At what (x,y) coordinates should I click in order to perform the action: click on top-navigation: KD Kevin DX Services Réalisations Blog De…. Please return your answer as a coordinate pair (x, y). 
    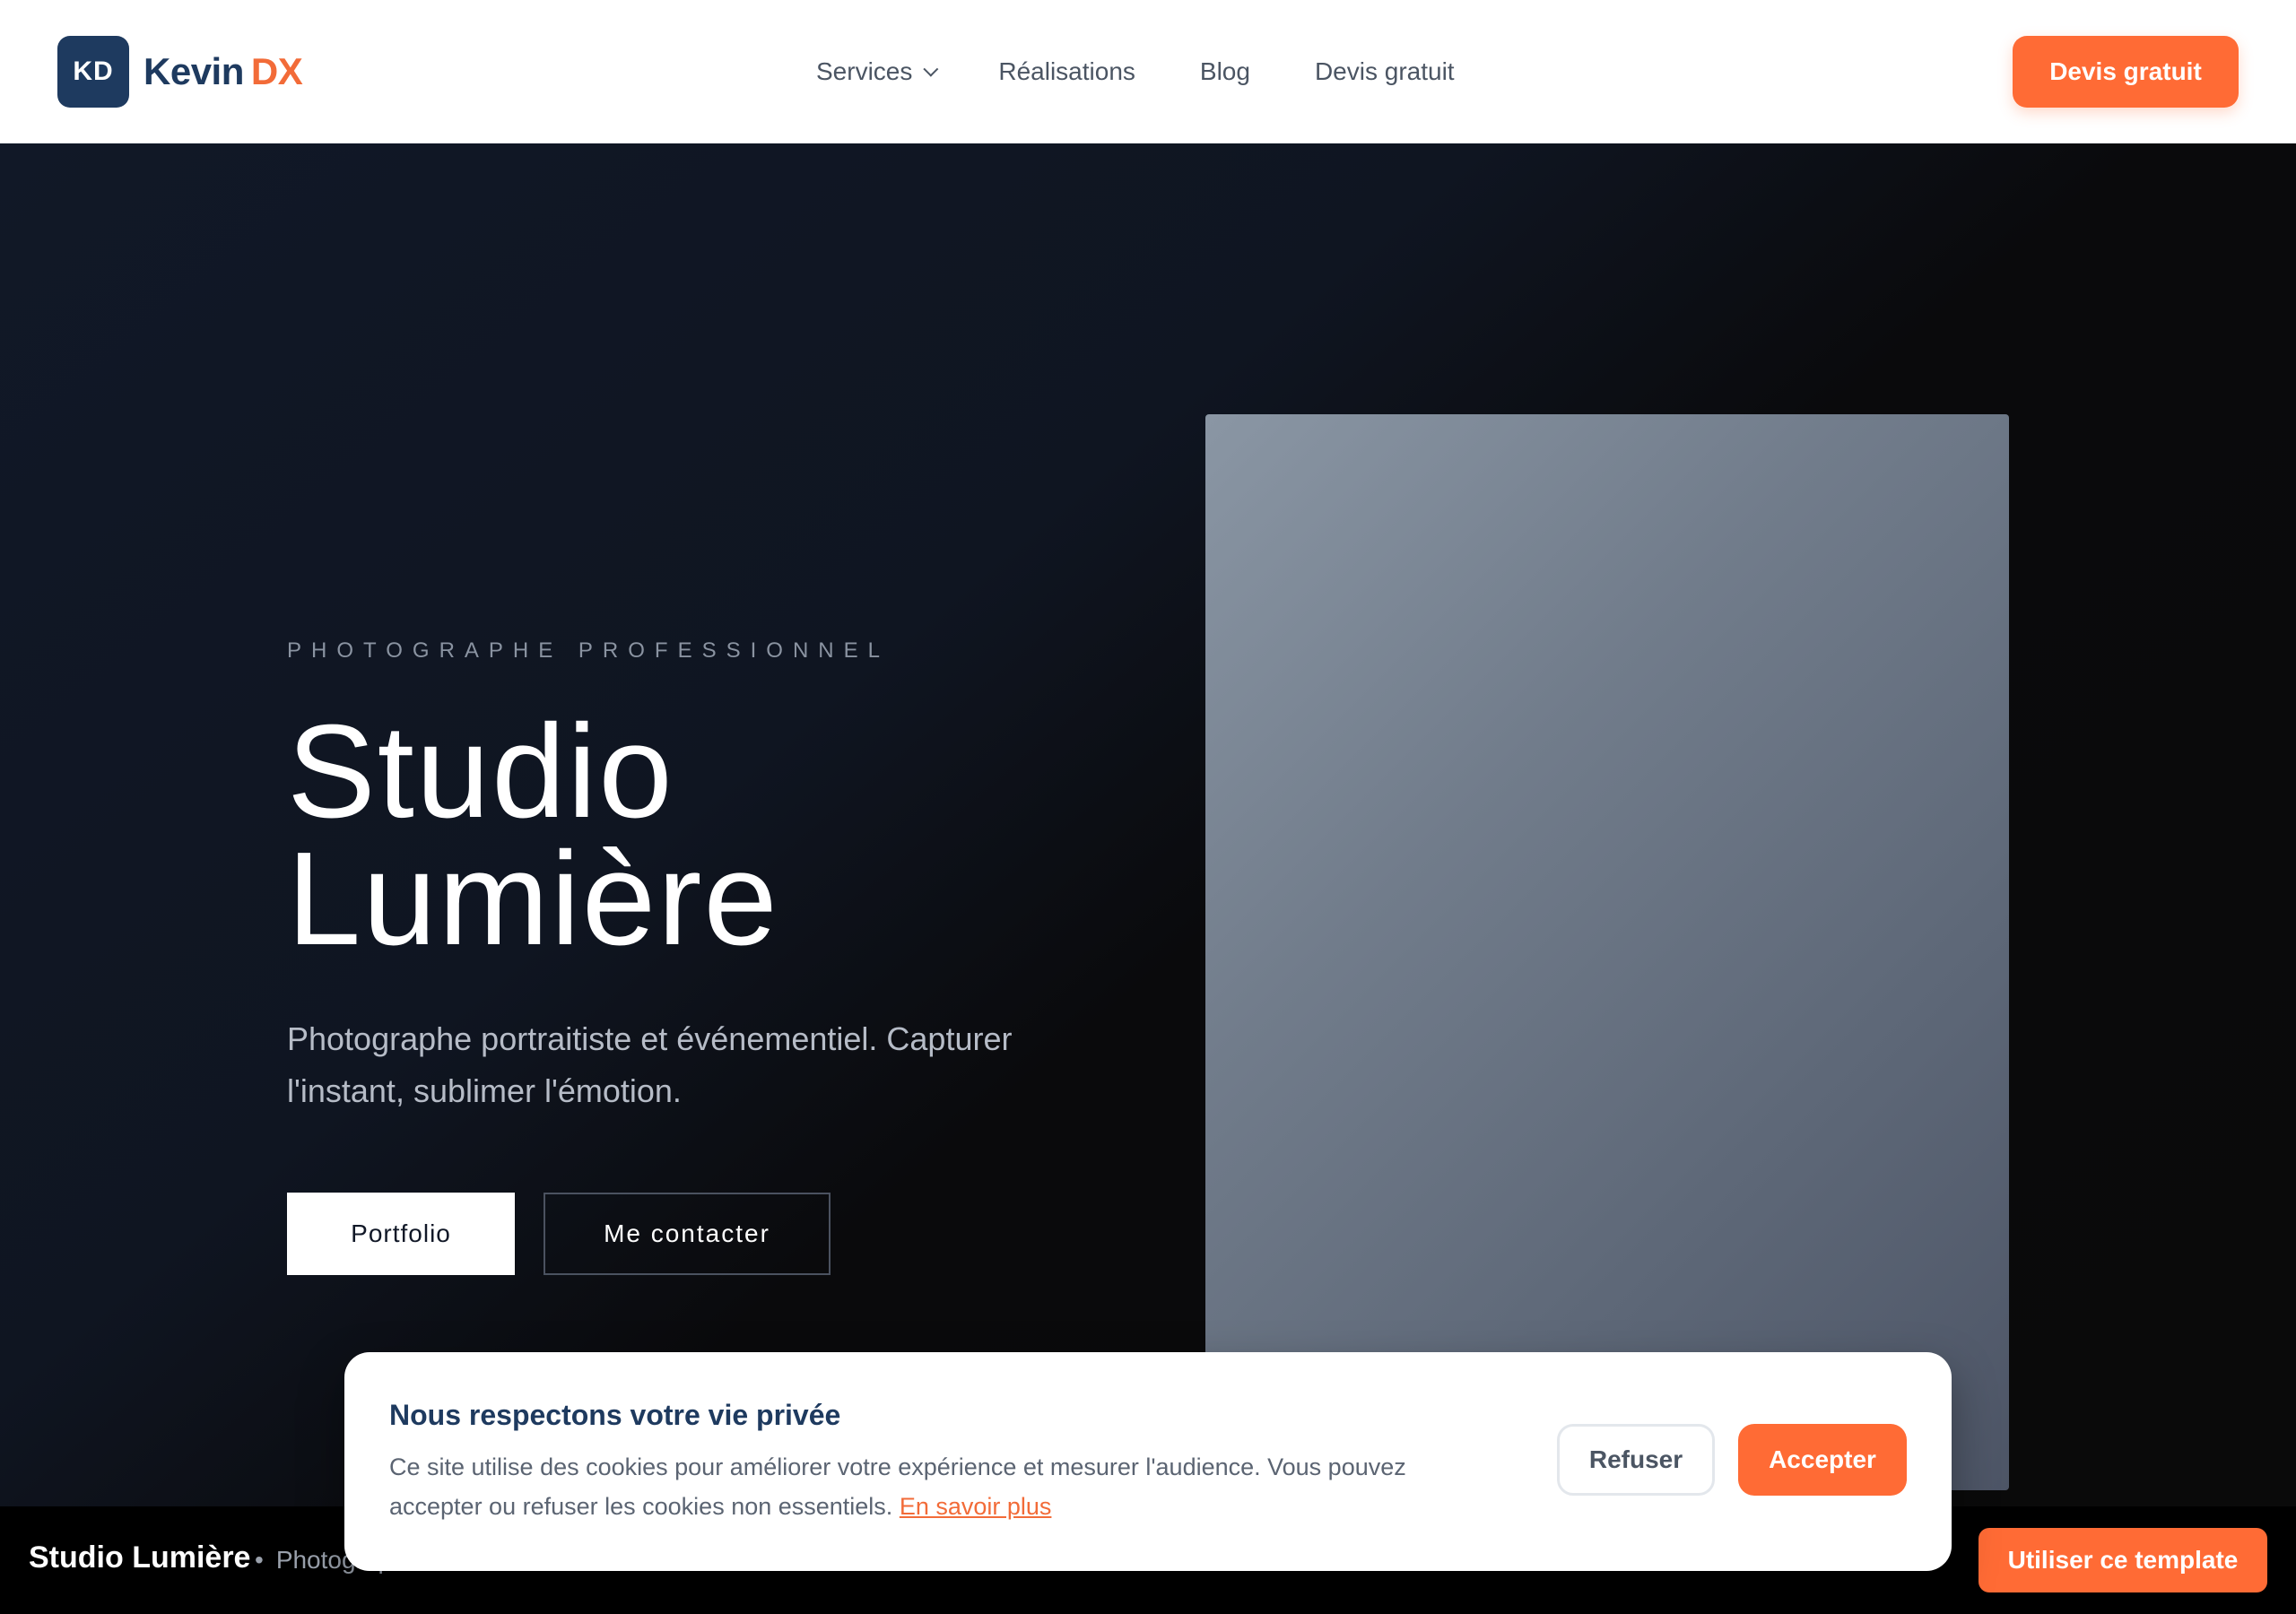
    Looking at the image, I should click on (1148, 71).